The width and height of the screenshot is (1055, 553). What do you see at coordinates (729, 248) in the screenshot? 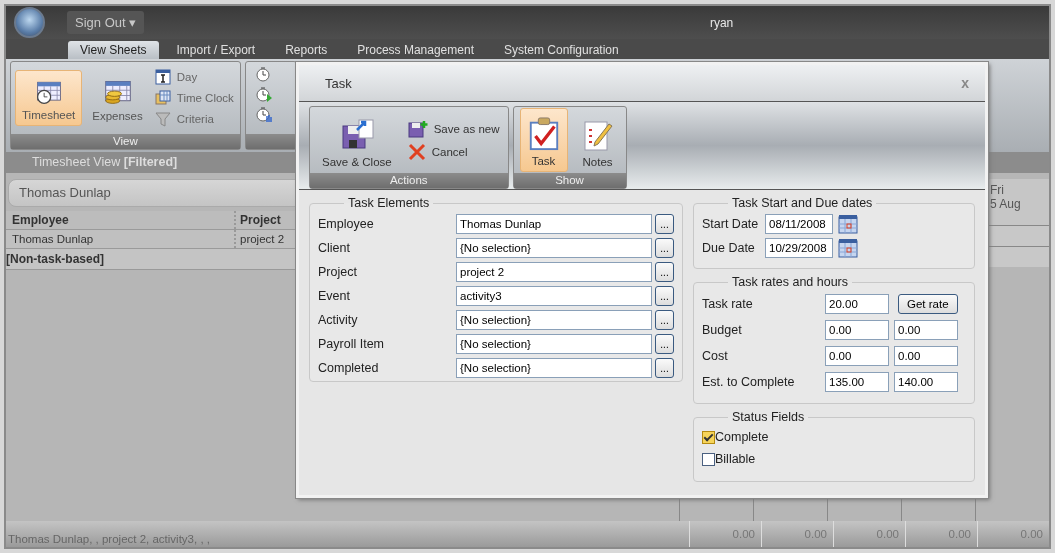
I see `field-label: Due Date` at bounding box center [729, 248].